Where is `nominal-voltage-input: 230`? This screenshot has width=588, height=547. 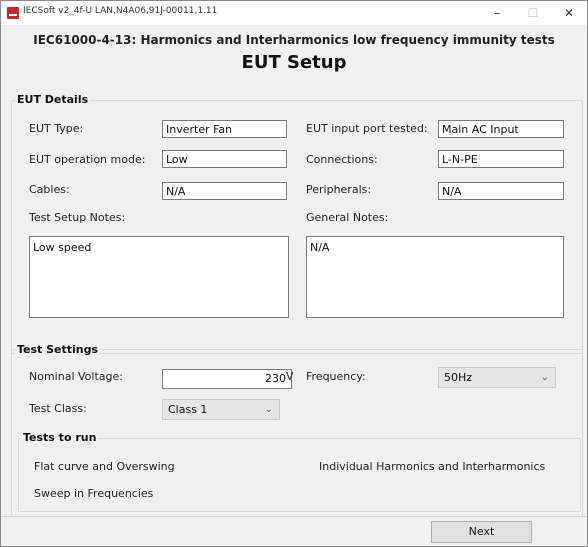 nominal-voltage-input: 230 is located at coordinates (227, 379).